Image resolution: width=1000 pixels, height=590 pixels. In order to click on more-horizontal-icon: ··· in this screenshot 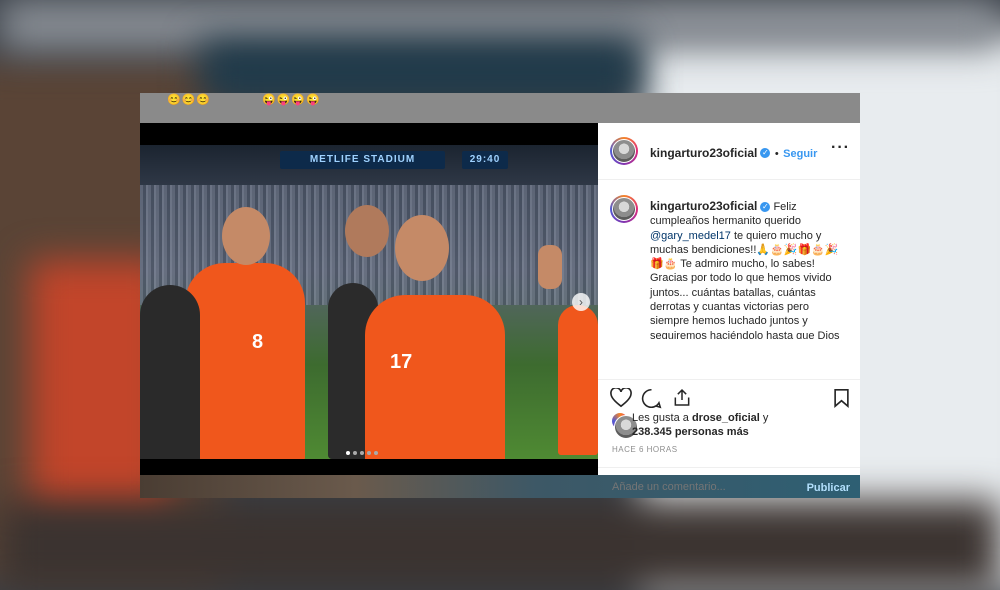, I will do `click(840, 148)`.